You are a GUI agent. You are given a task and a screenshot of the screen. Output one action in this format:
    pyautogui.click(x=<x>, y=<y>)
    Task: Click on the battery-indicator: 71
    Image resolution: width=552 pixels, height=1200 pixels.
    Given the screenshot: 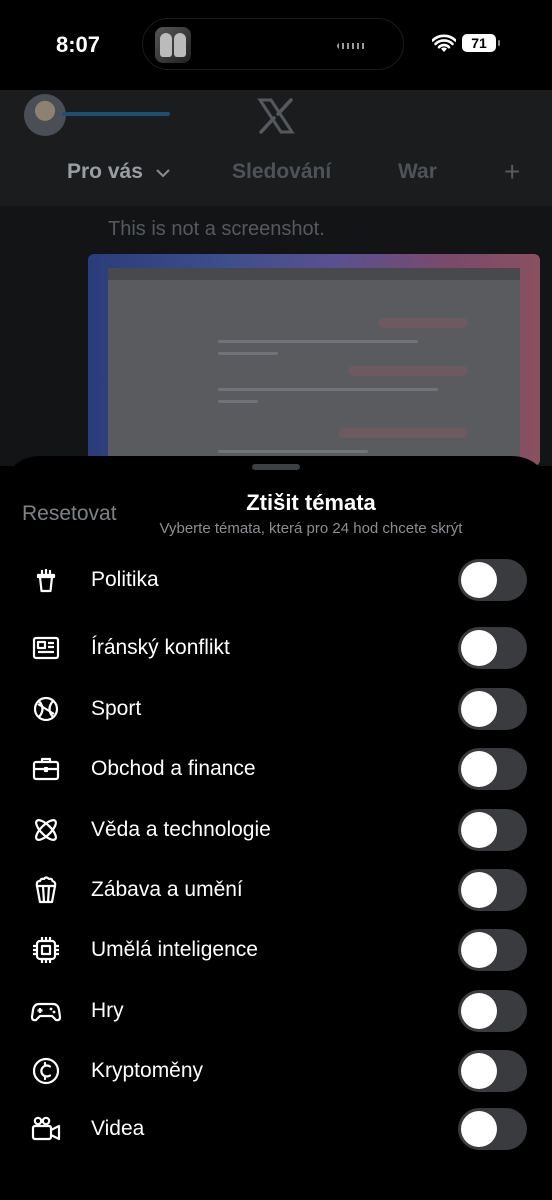 What is the action you would take?
    pyautogui.click(x=481, y=43)
    